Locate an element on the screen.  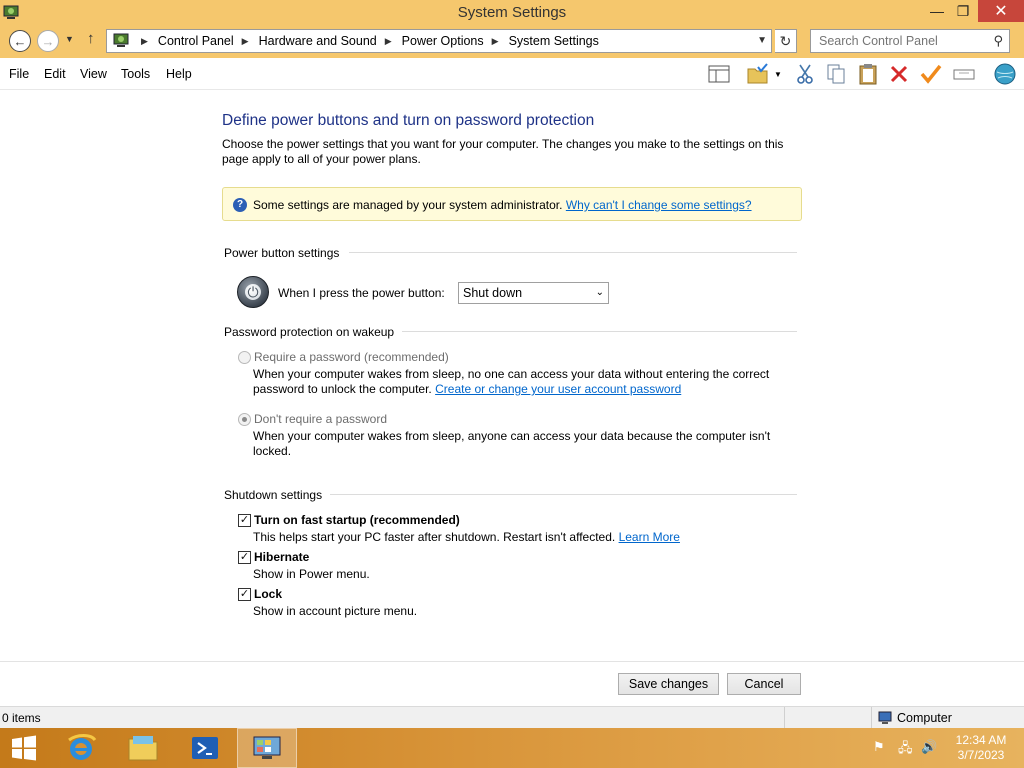
arrow-right-icon: → is located at coordinates (48, 41).